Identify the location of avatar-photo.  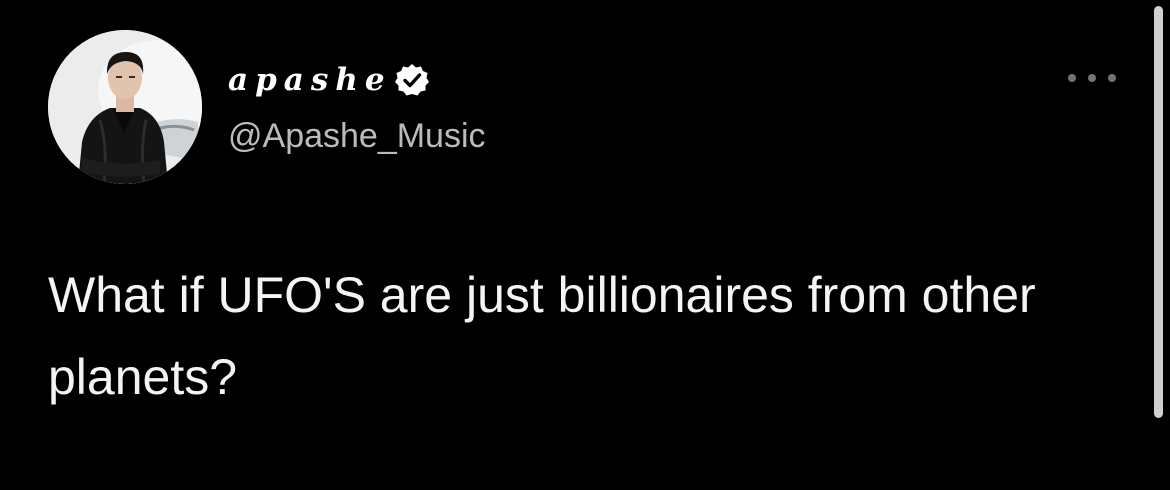
(125, 107).